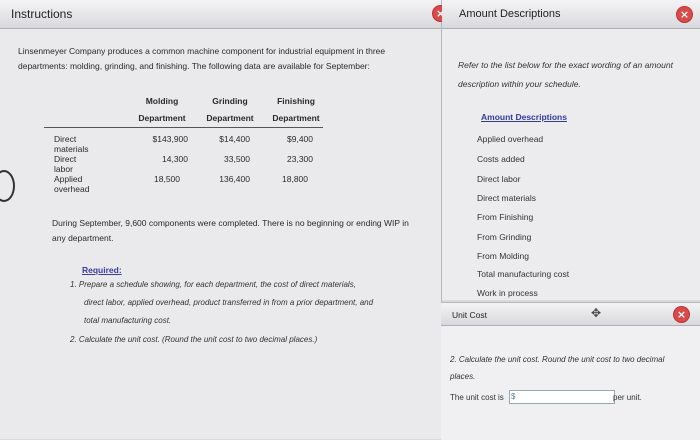 The image size is (700, 440). I want to click on list-item: Costs added, so click(501, 159).